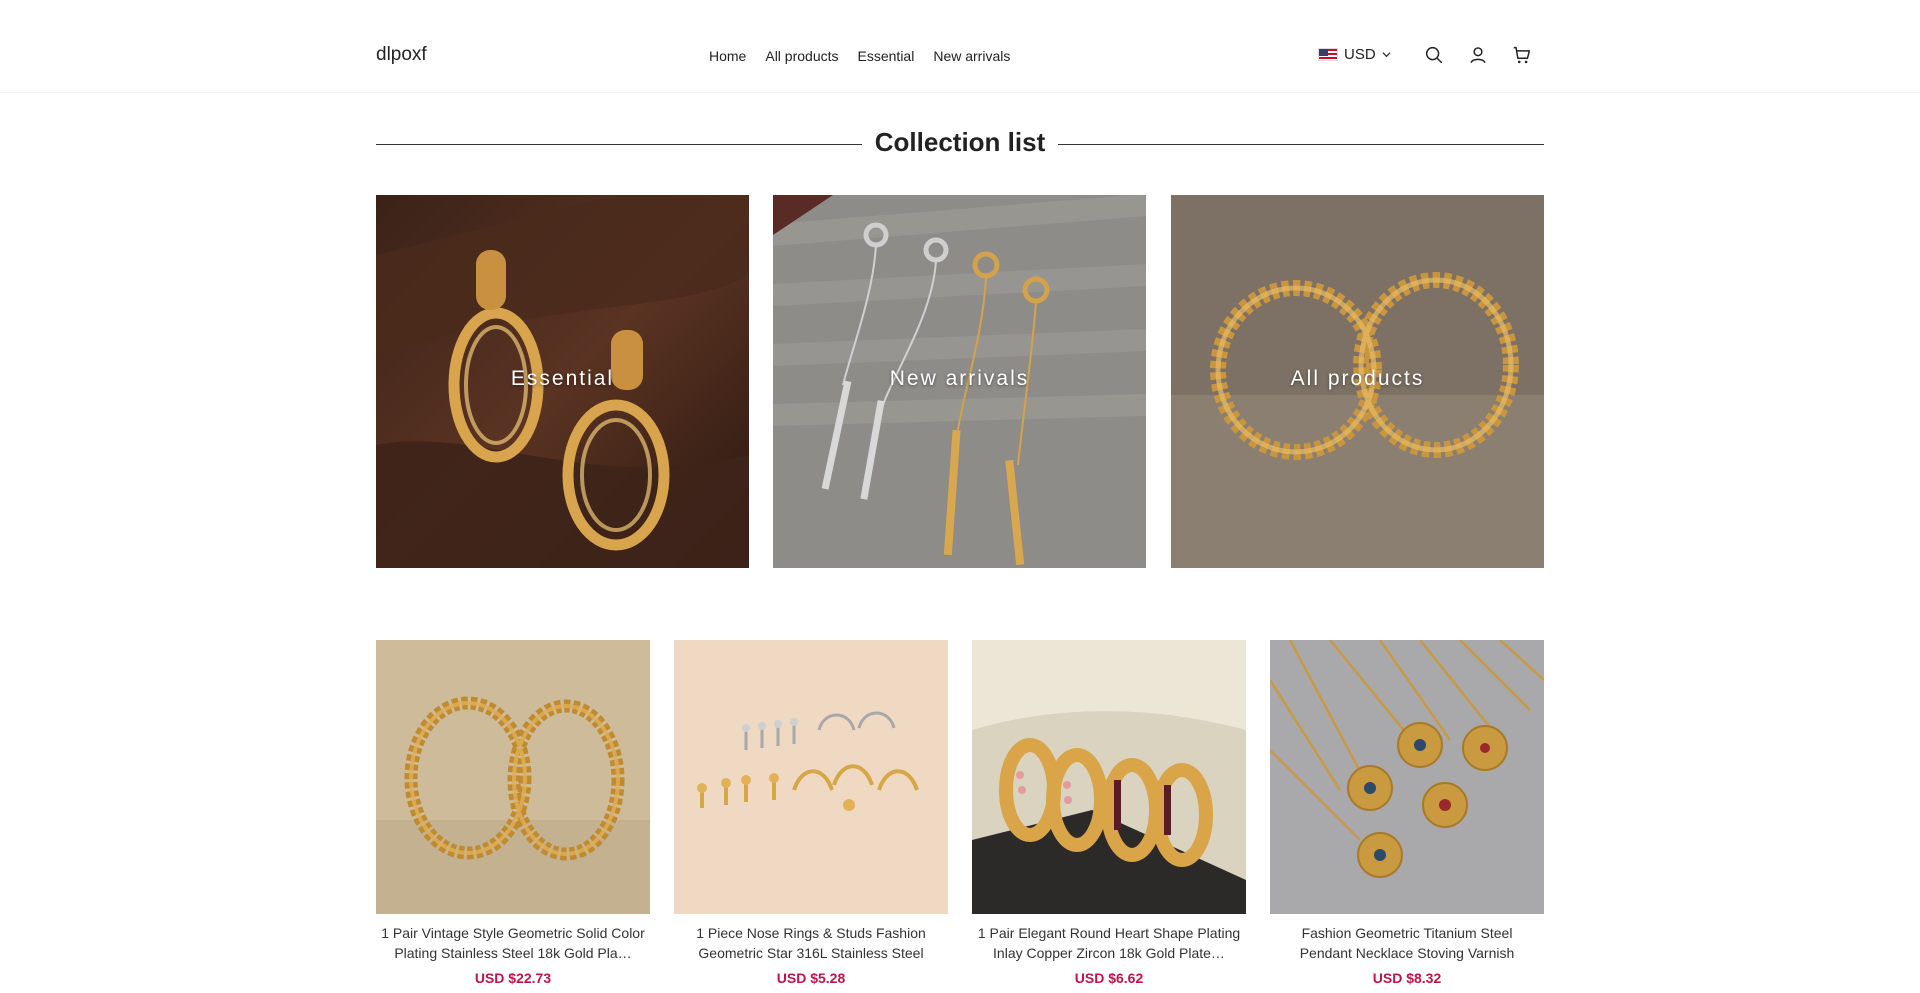  I want to click on product-price: USD $8.32, so click(1407, 978).